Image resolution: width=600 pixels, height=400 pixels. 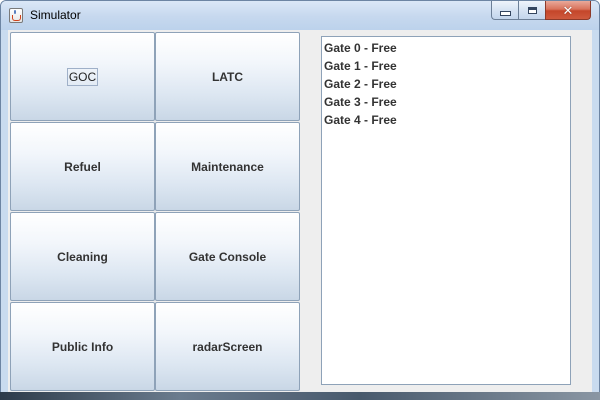 I want to click on gate-status-item: Gate 3 - Free, so click(x=446, y=102).